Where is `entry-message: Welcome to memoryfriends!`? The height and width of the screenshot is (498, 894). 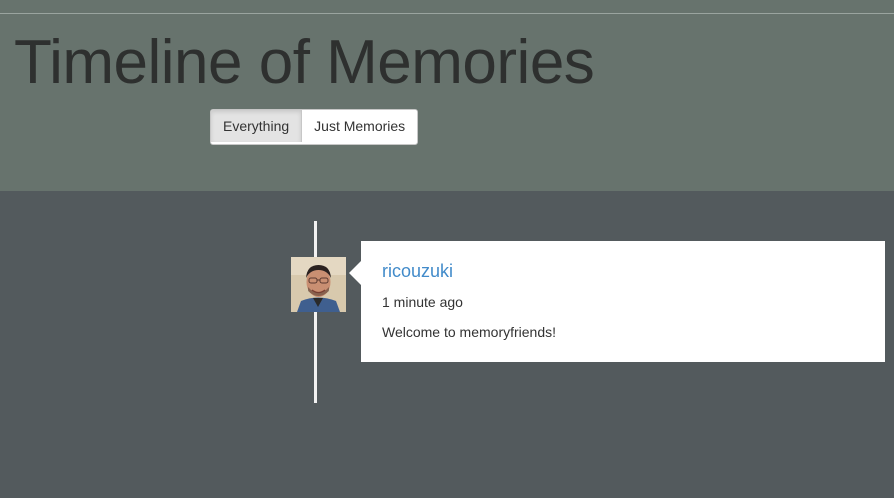
entry-message: Welcome to memoryfriends! is located at coordinates (469, 332).